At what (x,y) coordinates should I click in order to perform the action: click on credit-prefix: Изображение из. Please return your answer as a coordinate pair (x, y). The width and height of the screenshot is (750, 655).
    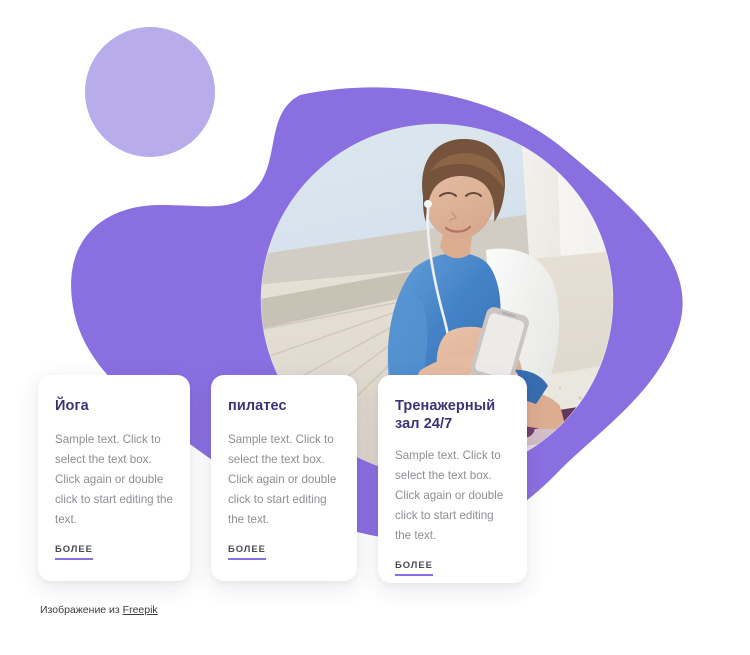
    Looking at the image, I should click on (81, 610).